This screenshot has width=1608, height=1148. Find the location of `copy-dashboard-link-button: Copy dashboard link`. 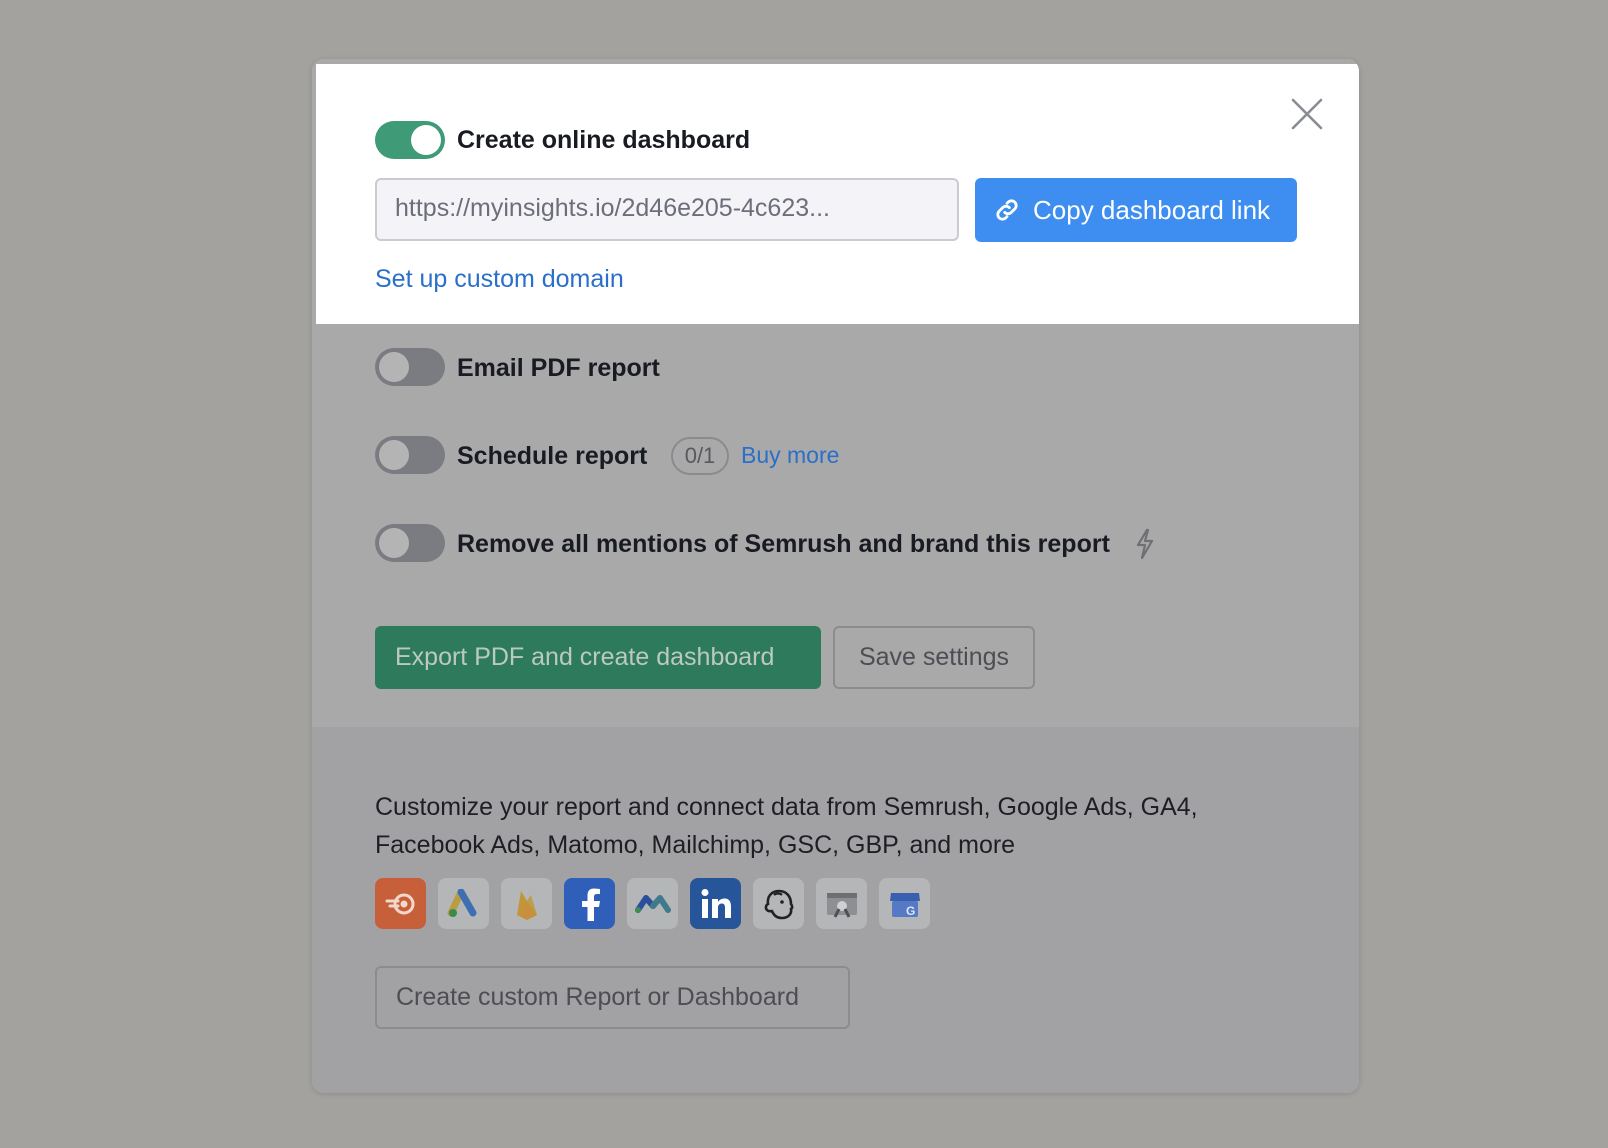

copy-dashboard-link-button: Copy dashboard link is located at coordinates (1136, 210).